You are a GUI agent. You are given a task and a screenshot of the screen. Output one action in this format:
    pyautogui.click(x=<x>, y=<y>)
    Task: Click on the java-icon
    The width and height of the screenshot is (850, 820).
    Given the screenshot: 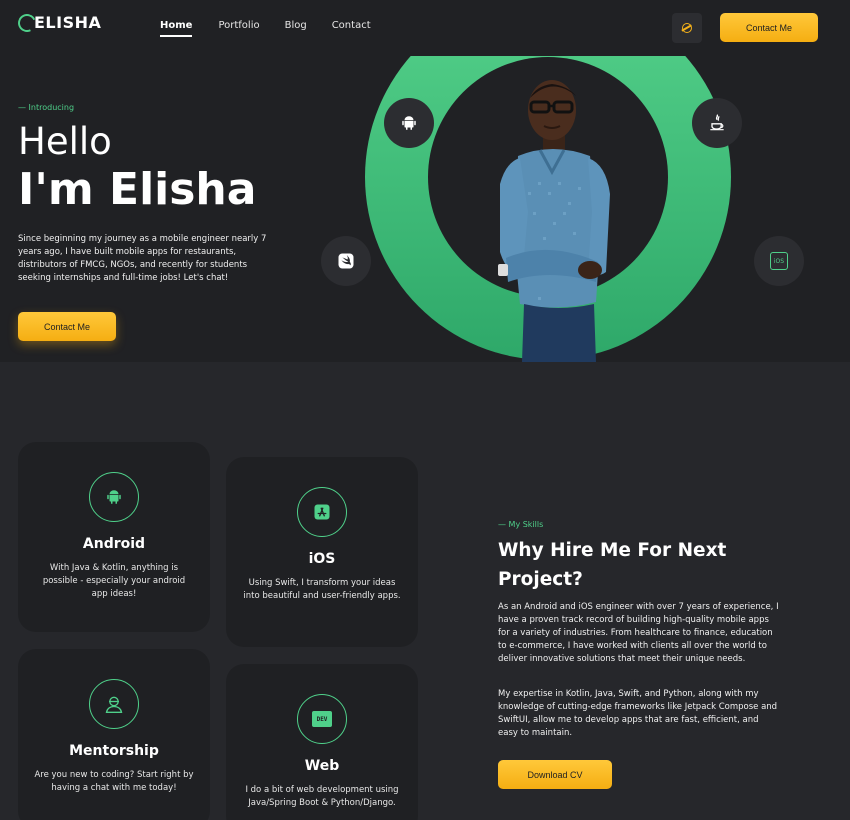 What is the action you would take?
    pyautogui.click(x=717, y=122)
    